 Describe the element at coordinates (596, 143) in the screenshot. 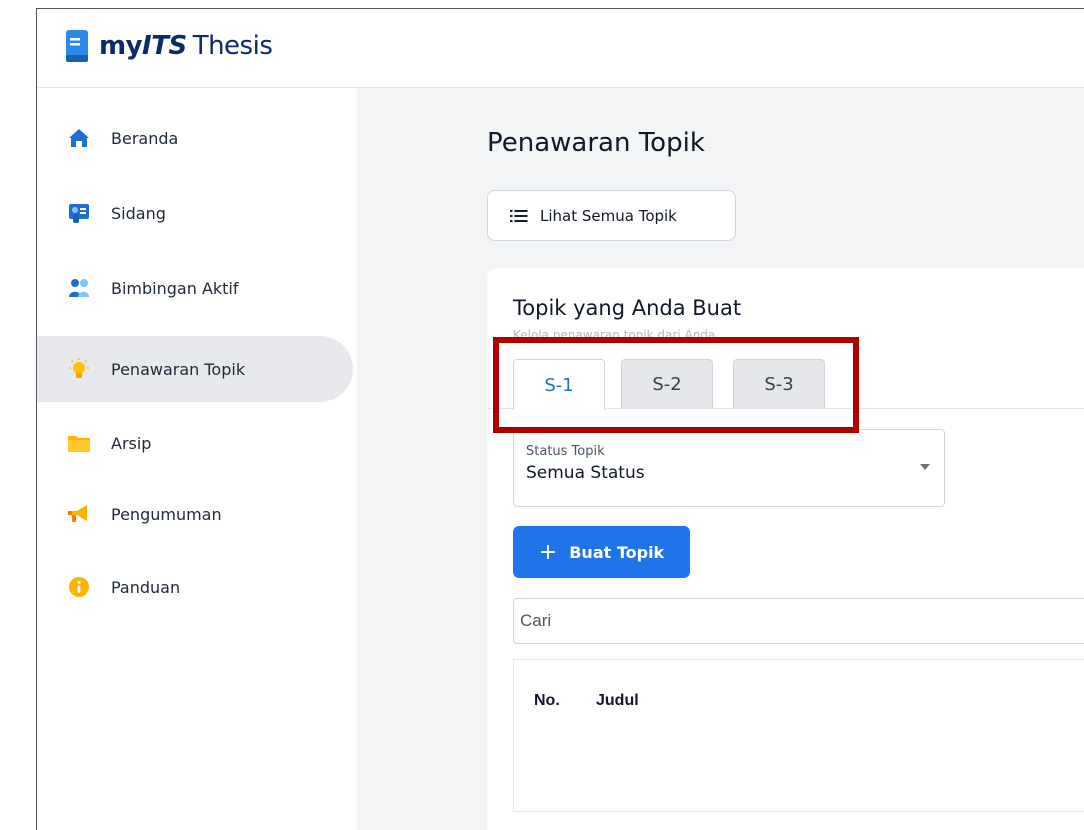

I see `page-title: Penawaran Topik` at that location.